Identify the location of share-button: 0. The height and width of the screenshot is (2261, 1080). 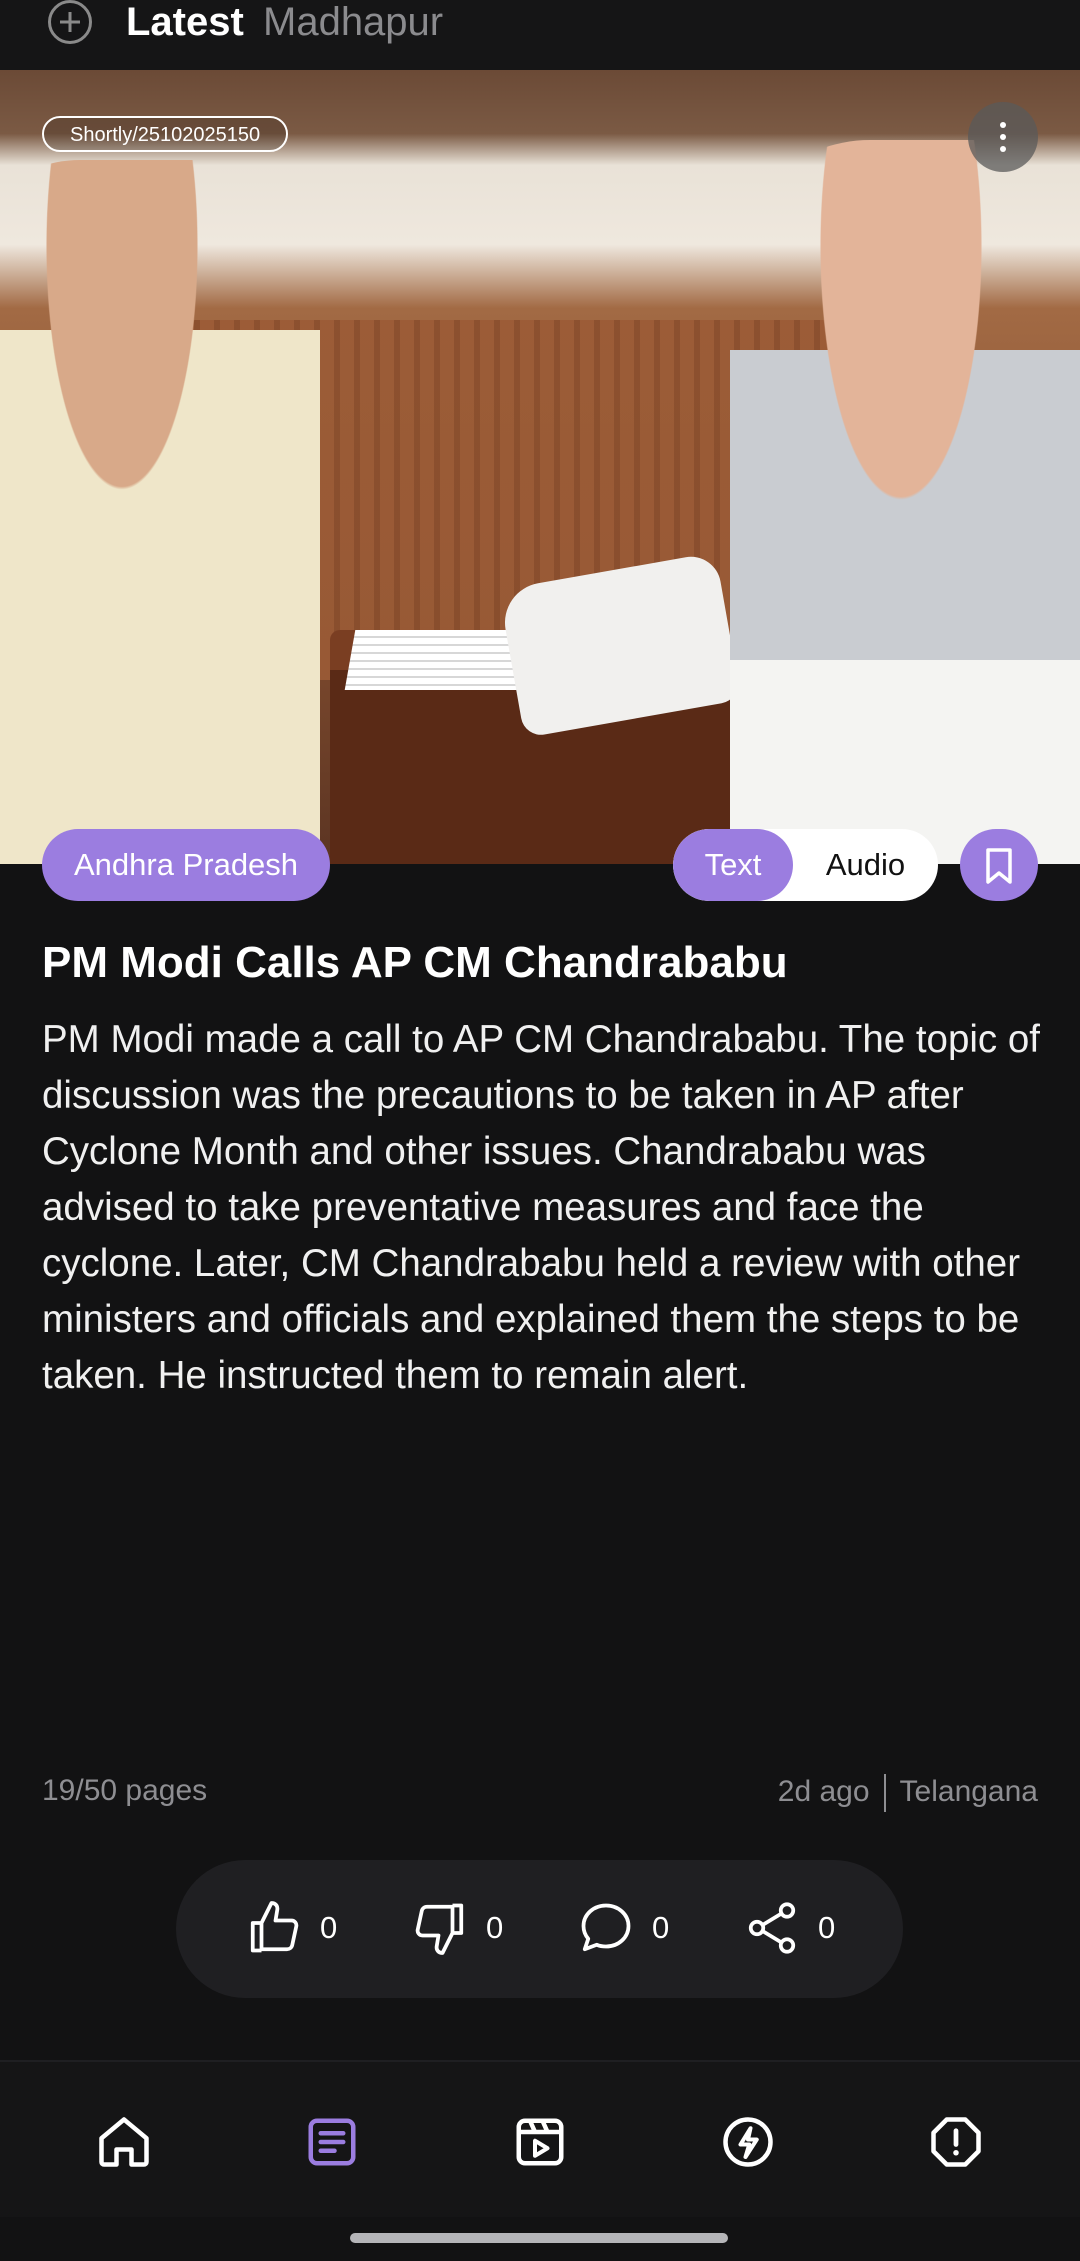
(797, 1929).